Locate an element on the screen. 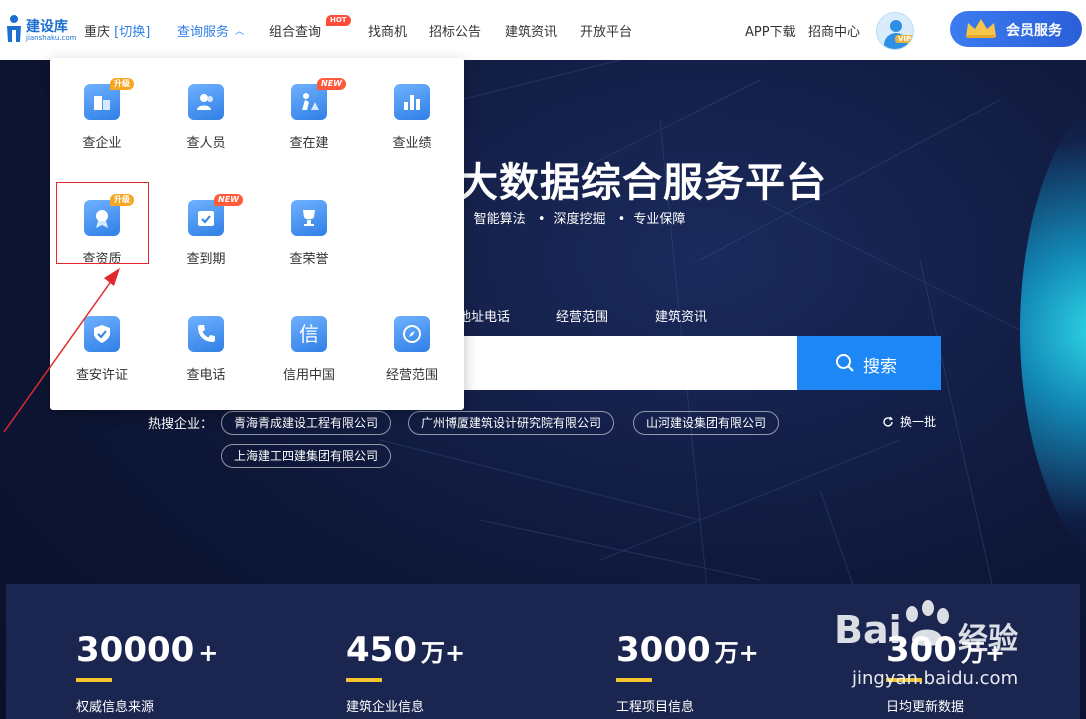 The image size is (1086, 719). paw-logo-icon is located at coordinates (927, 623).